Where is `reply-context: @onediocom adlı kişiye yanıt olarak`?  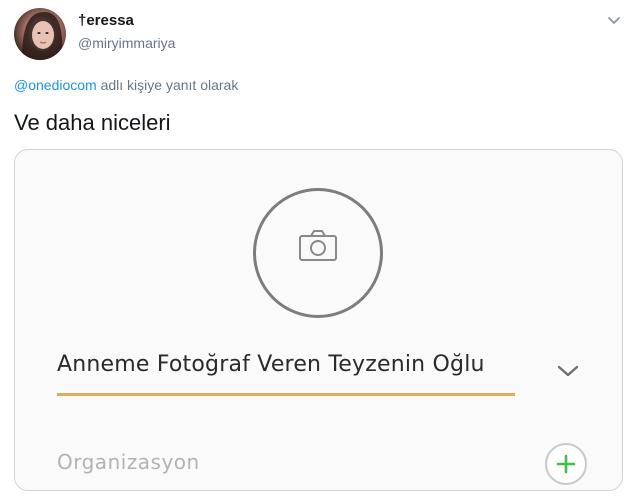
reply-context: @onediocom adlı kişiye yanıt olarak is located at coordinates (126, 85).